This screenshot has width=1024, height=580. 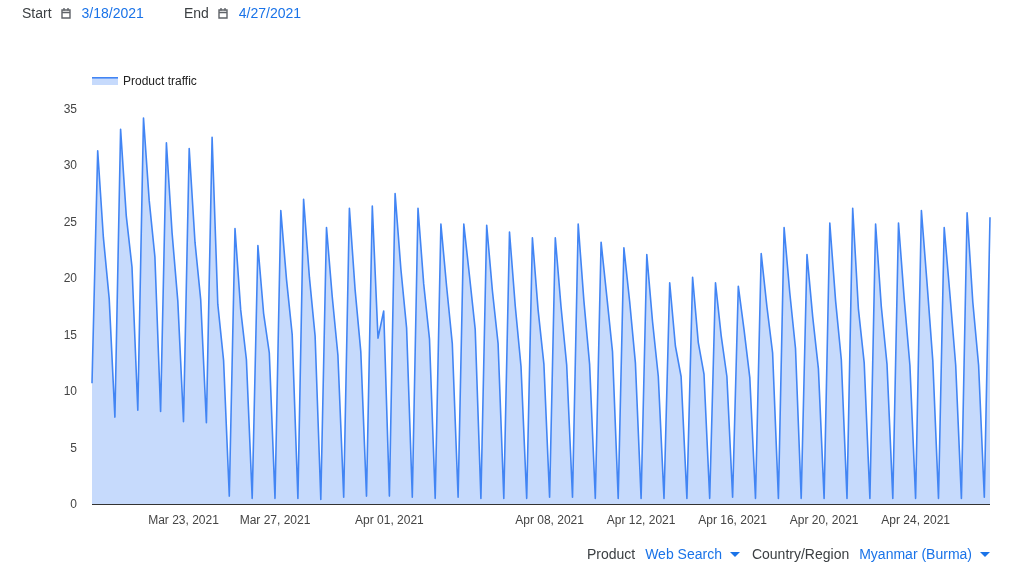 I want to click on x-axis-label: Mar 23, 2021, so click(x=183, y=520).